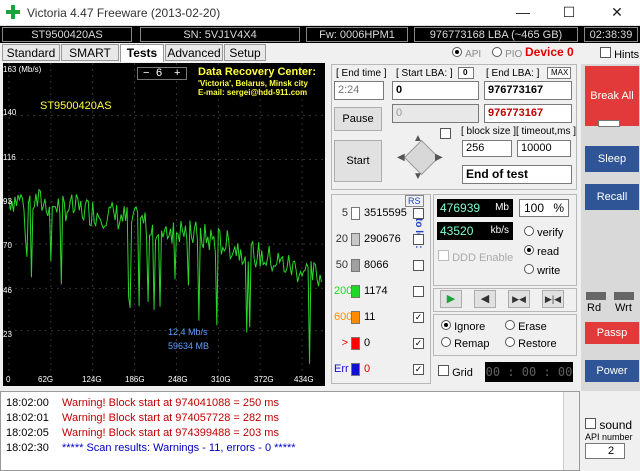  I want to click on tab-setup: Setup, so click(245, 52).